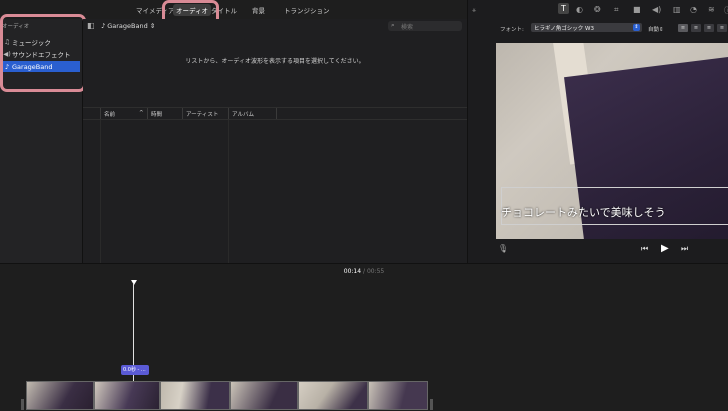 This screenshot has width=728, height=411. What do you see at coordinates (637, 9) in the screenshot?
I see `camera-stabilization-icon: ■` at bounding box center [637, 9].